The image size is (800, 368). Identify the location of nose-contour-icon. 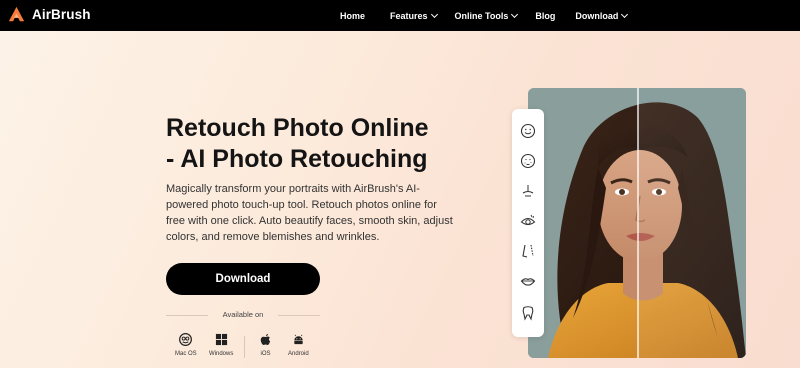
(528, 191).